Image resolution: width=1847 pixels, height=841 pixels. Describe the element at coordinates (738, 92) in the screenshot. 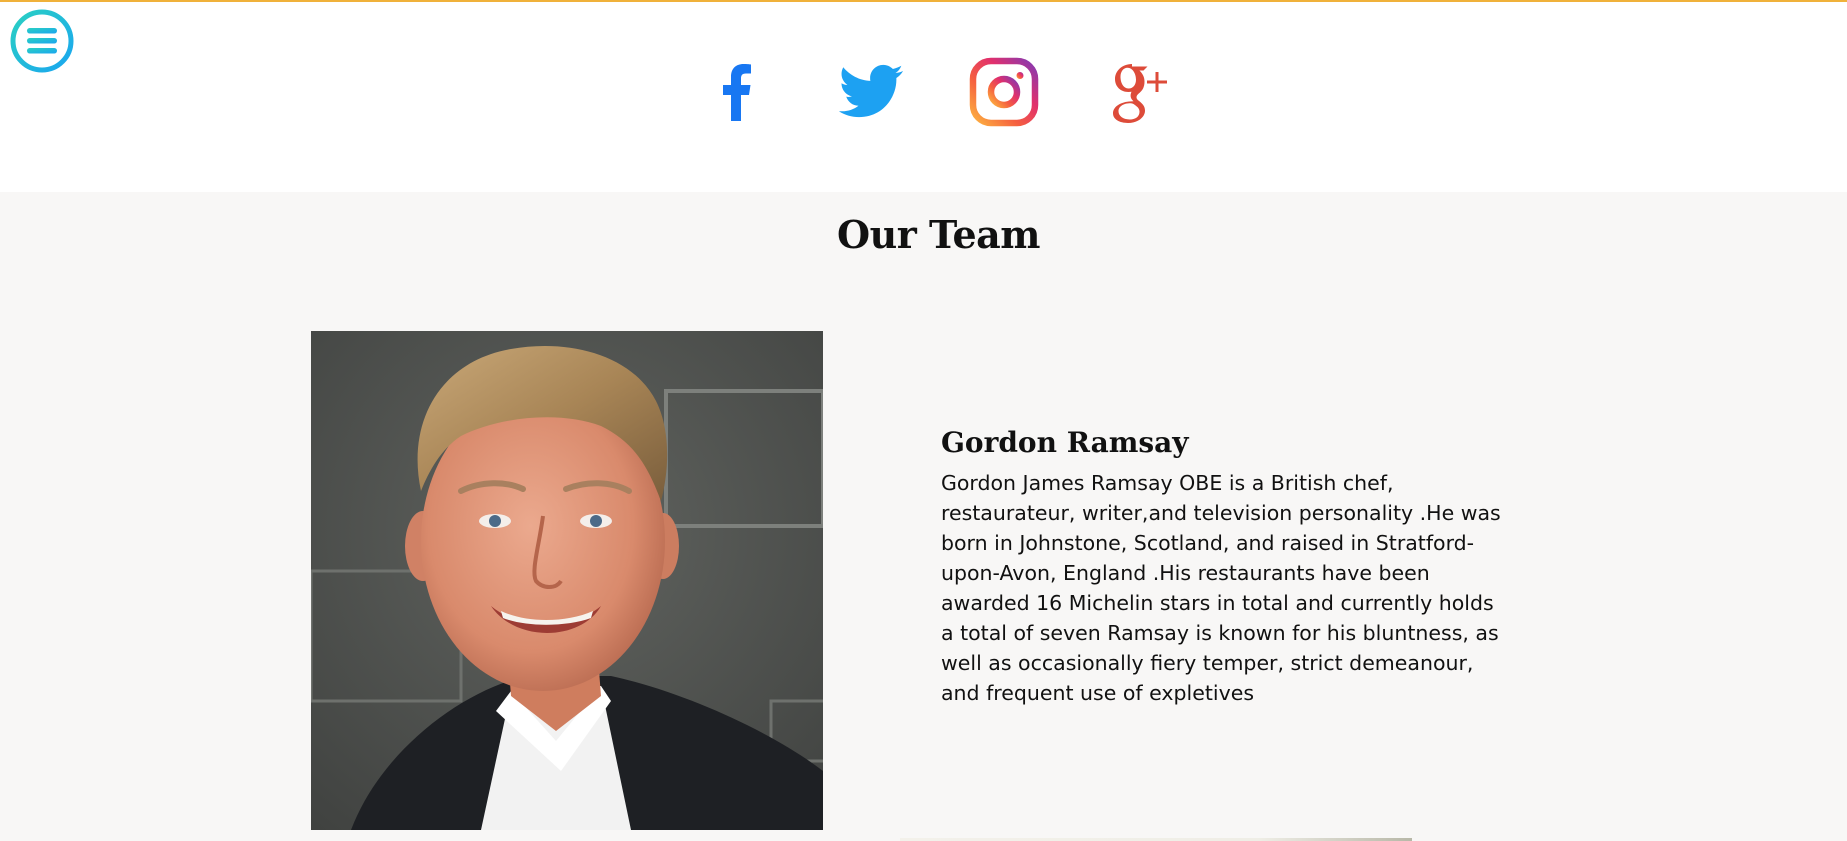

I see `facebook-icon` at that location.